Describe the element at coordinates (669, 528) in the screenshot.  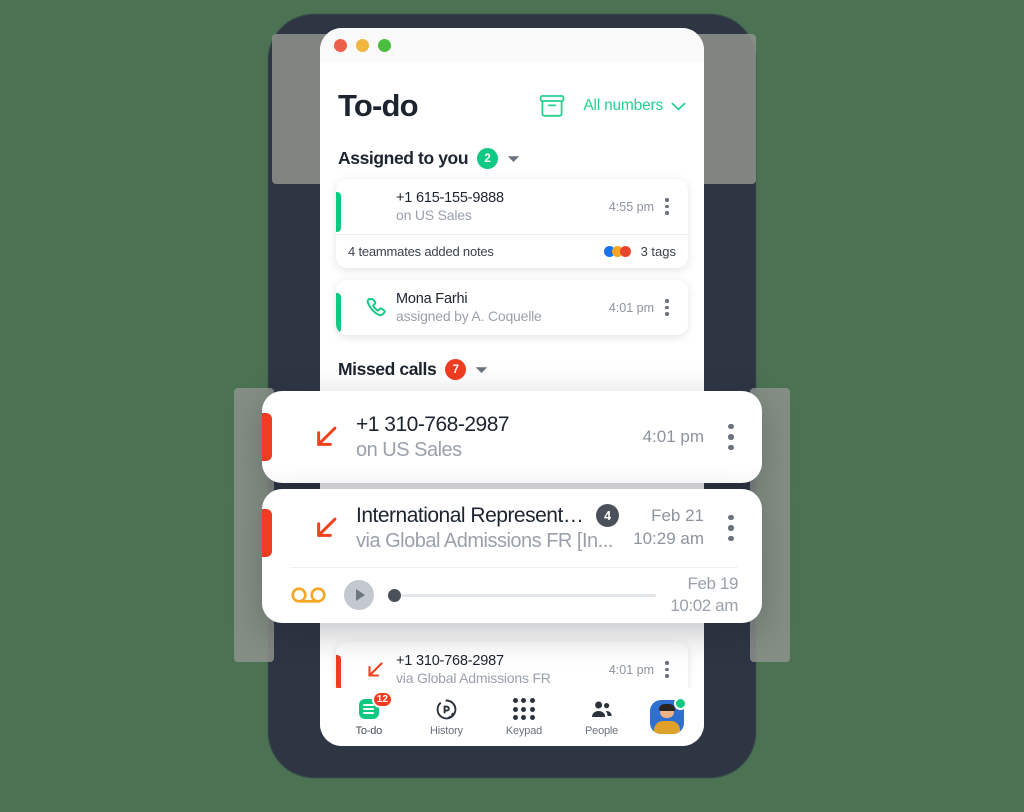
I see `missed-call-timestamp: Feb 21 10:29 am` at that location.